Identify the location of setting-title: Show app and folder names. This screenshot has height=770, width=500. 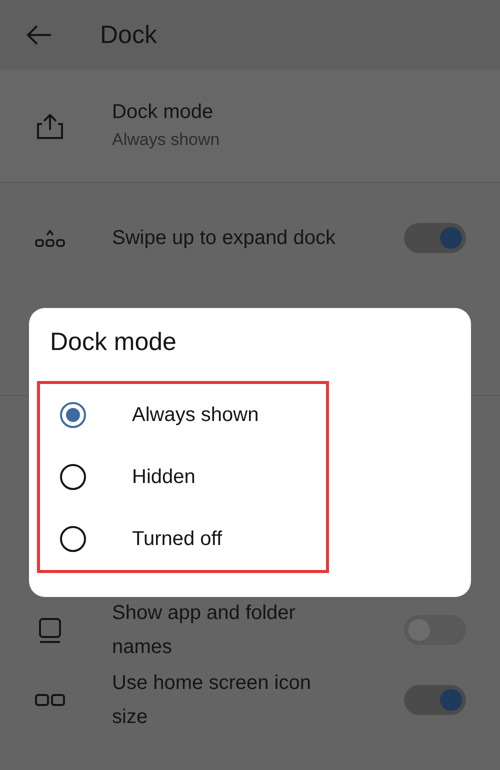
(204, 630).